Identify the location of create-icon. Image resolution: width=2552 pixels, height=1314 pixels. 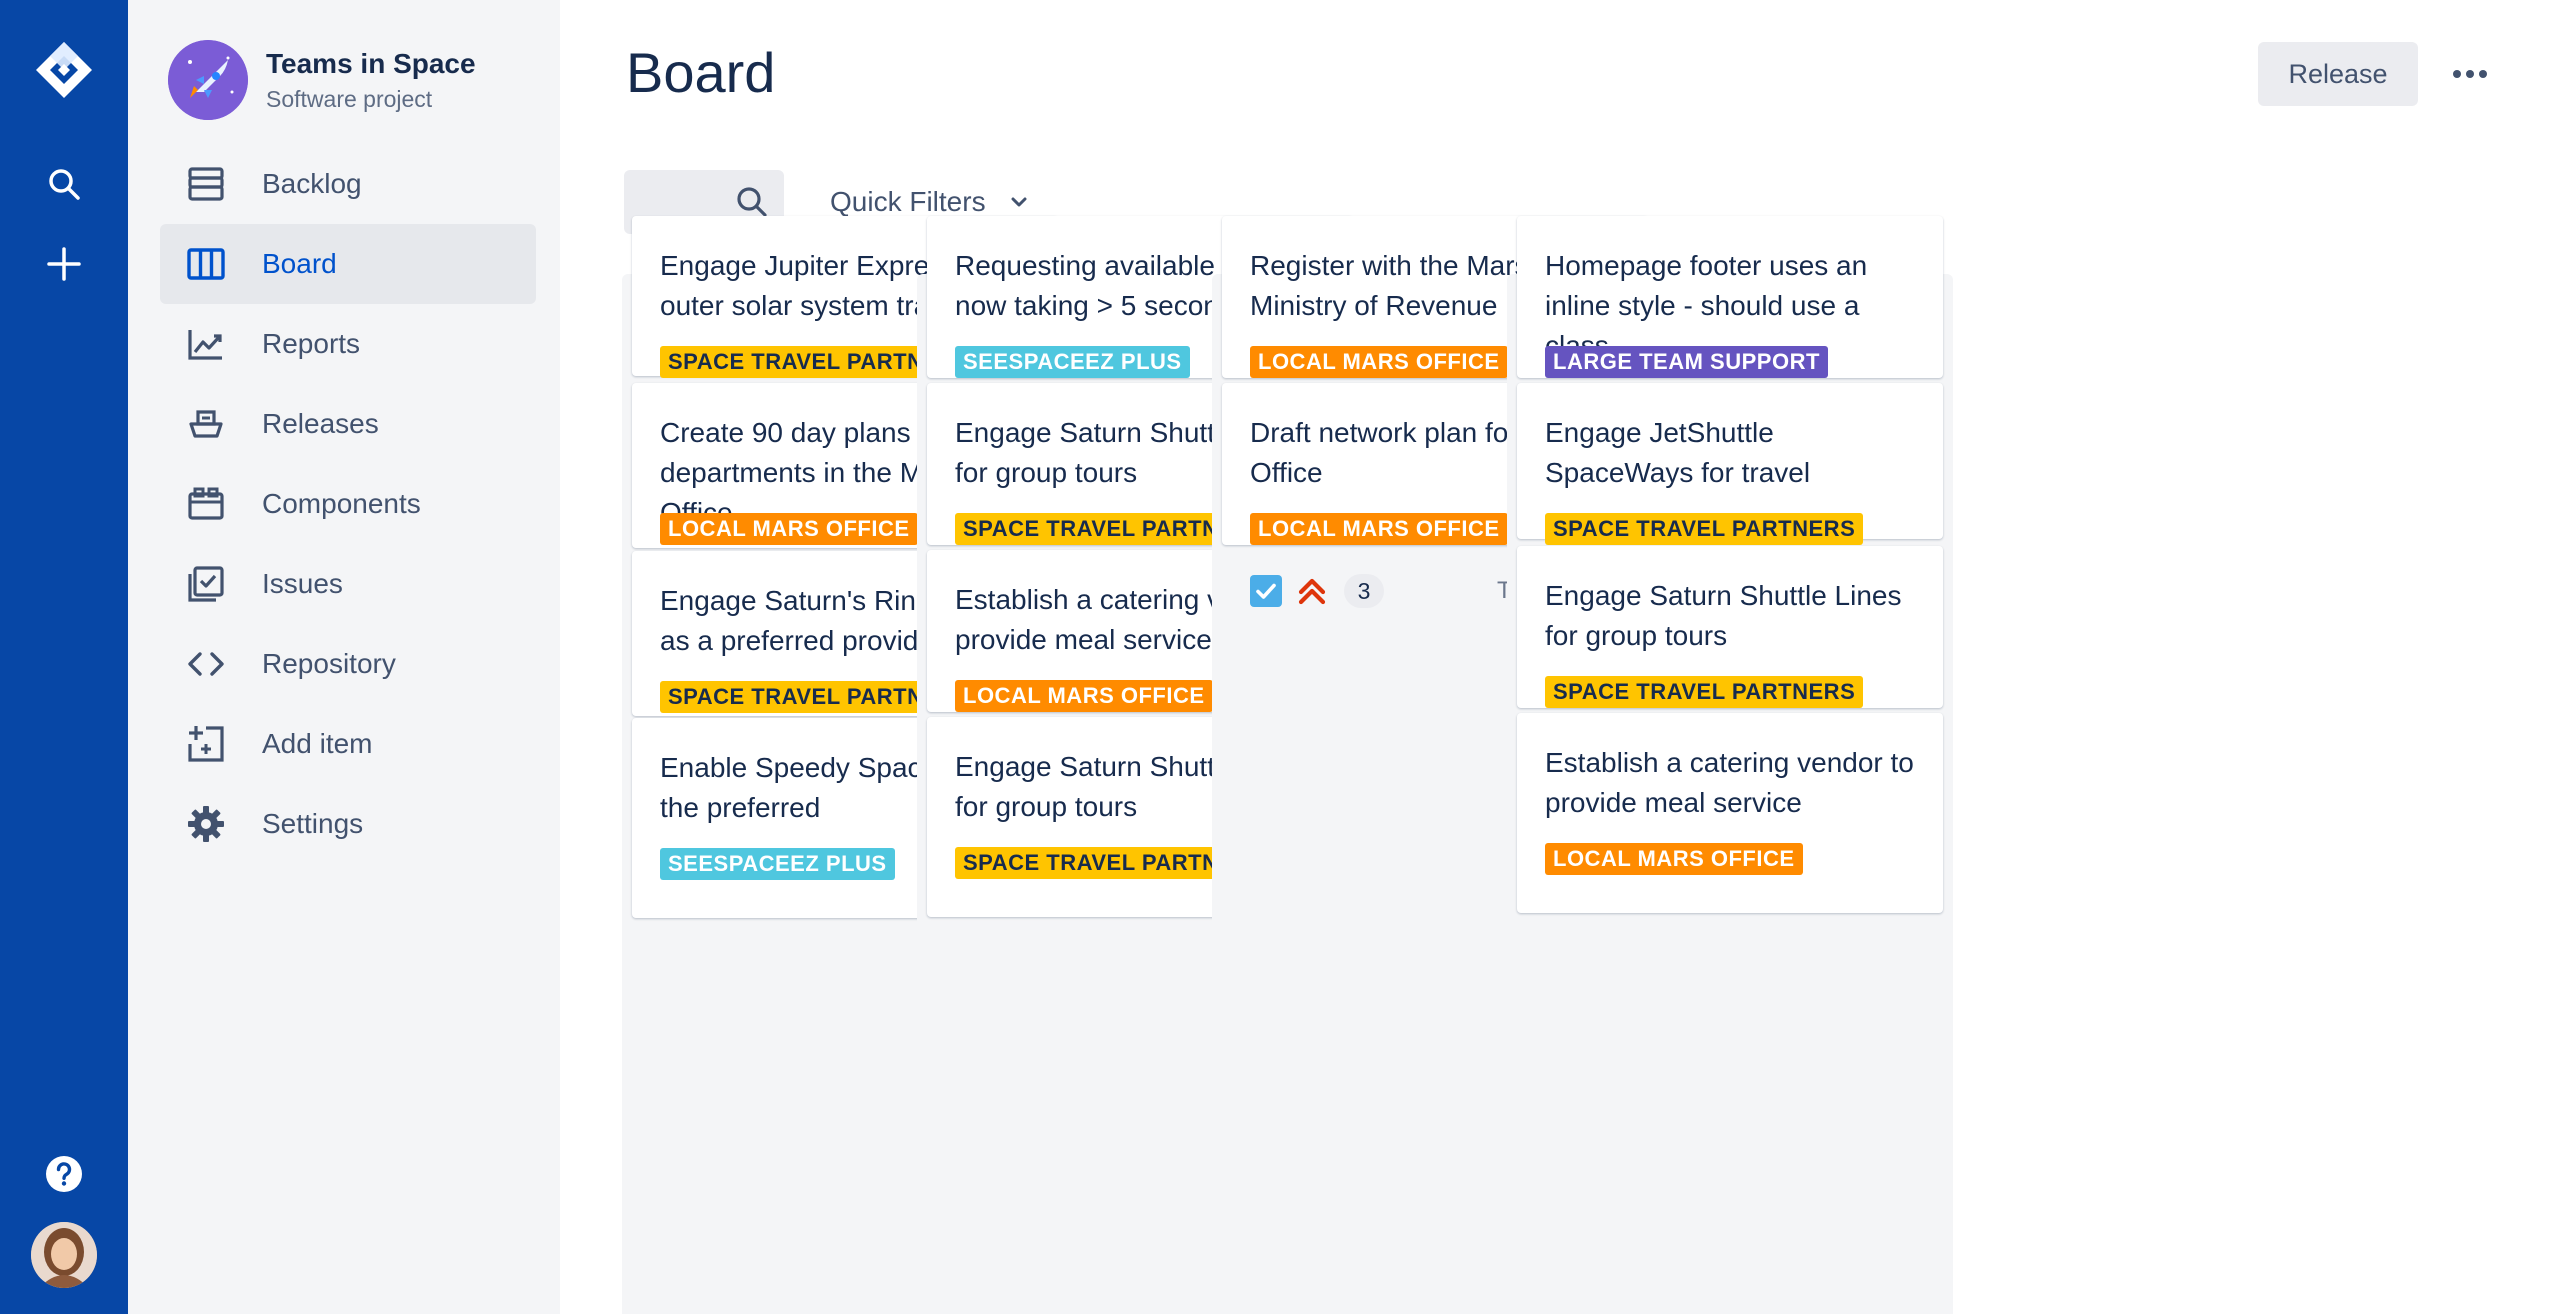
(64, 264).